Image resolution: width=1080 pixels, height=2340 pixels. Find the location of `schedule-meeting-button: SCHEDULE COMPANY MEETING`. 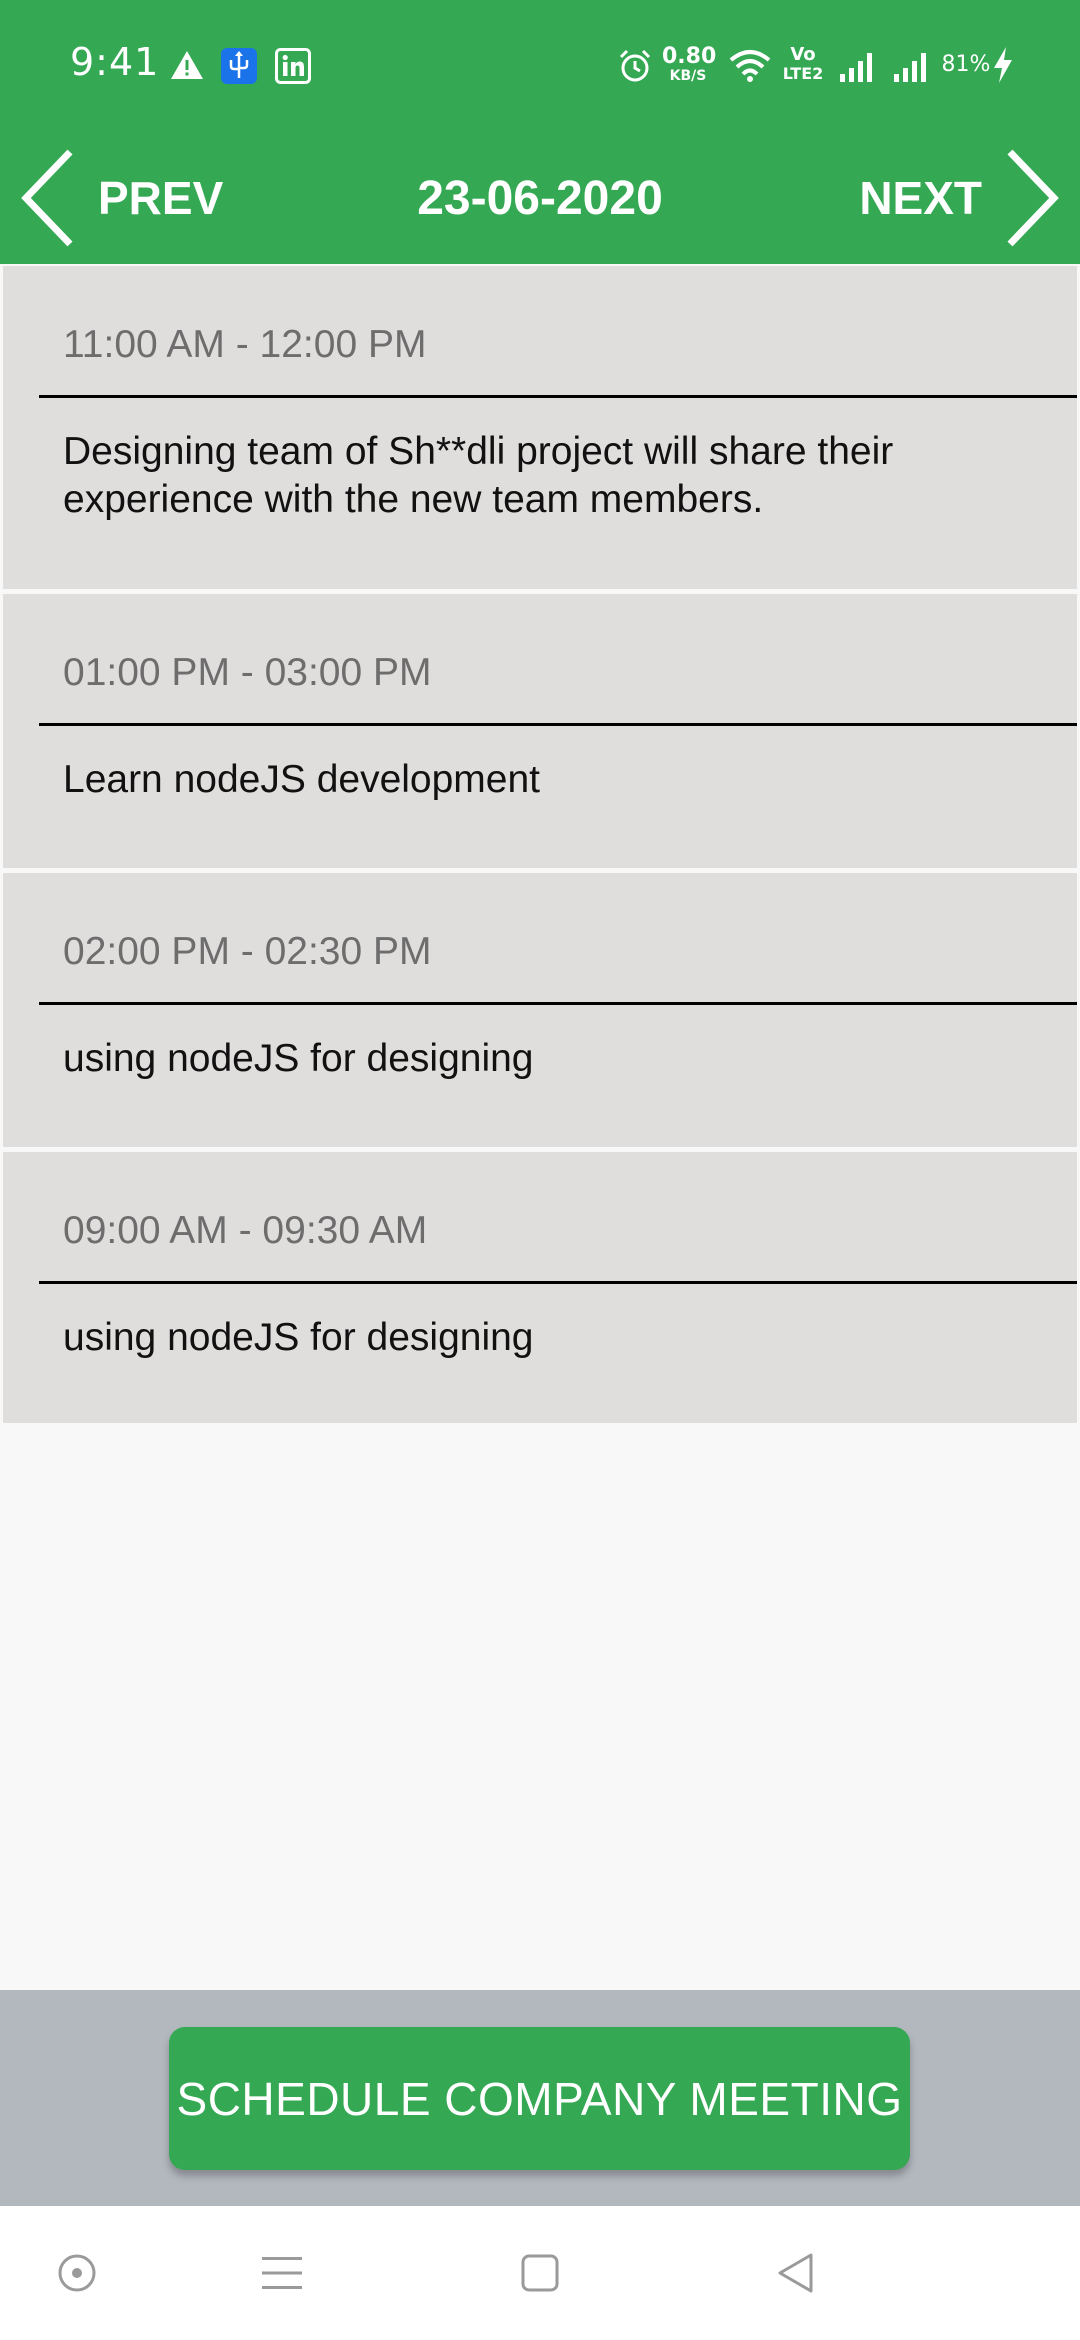

schedule-meeting-button: SCHEDULE COMPANY MEETING is located at coordinates (539, 2098).